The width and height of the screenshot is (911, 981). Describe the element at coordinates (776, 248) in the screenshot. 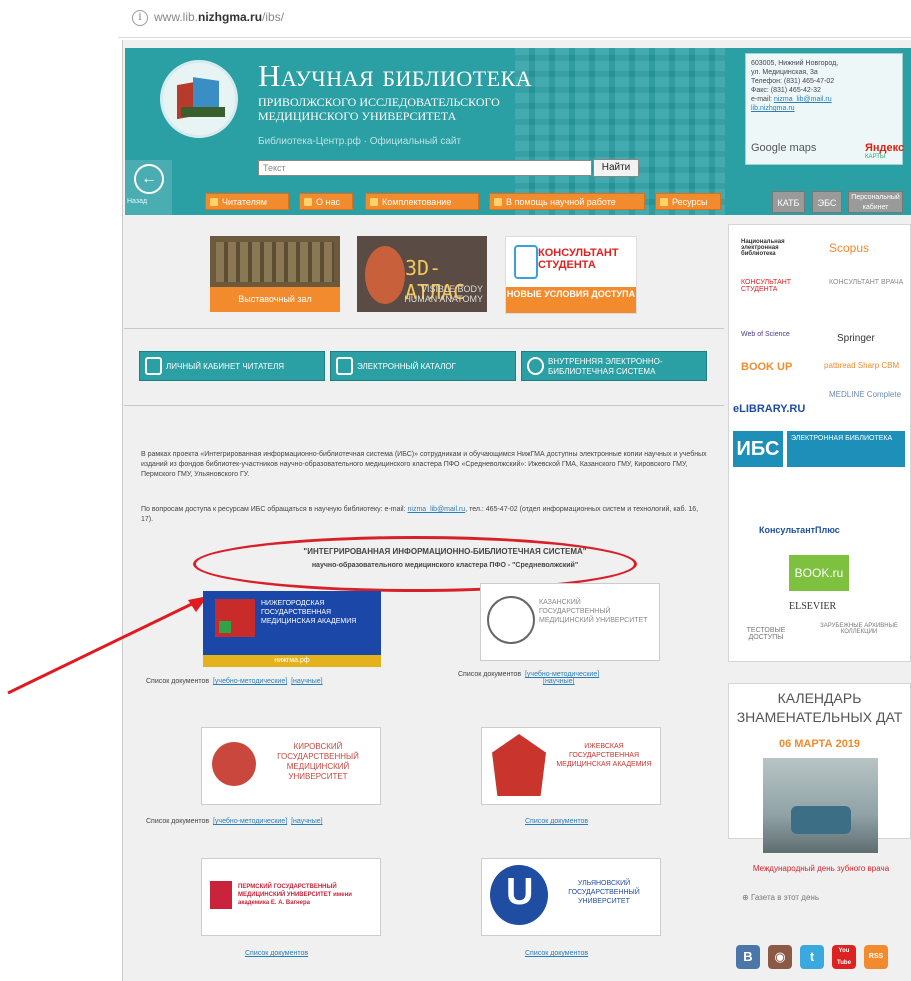

I see `neb-logo: Национальная электронная библиотека` at that location.